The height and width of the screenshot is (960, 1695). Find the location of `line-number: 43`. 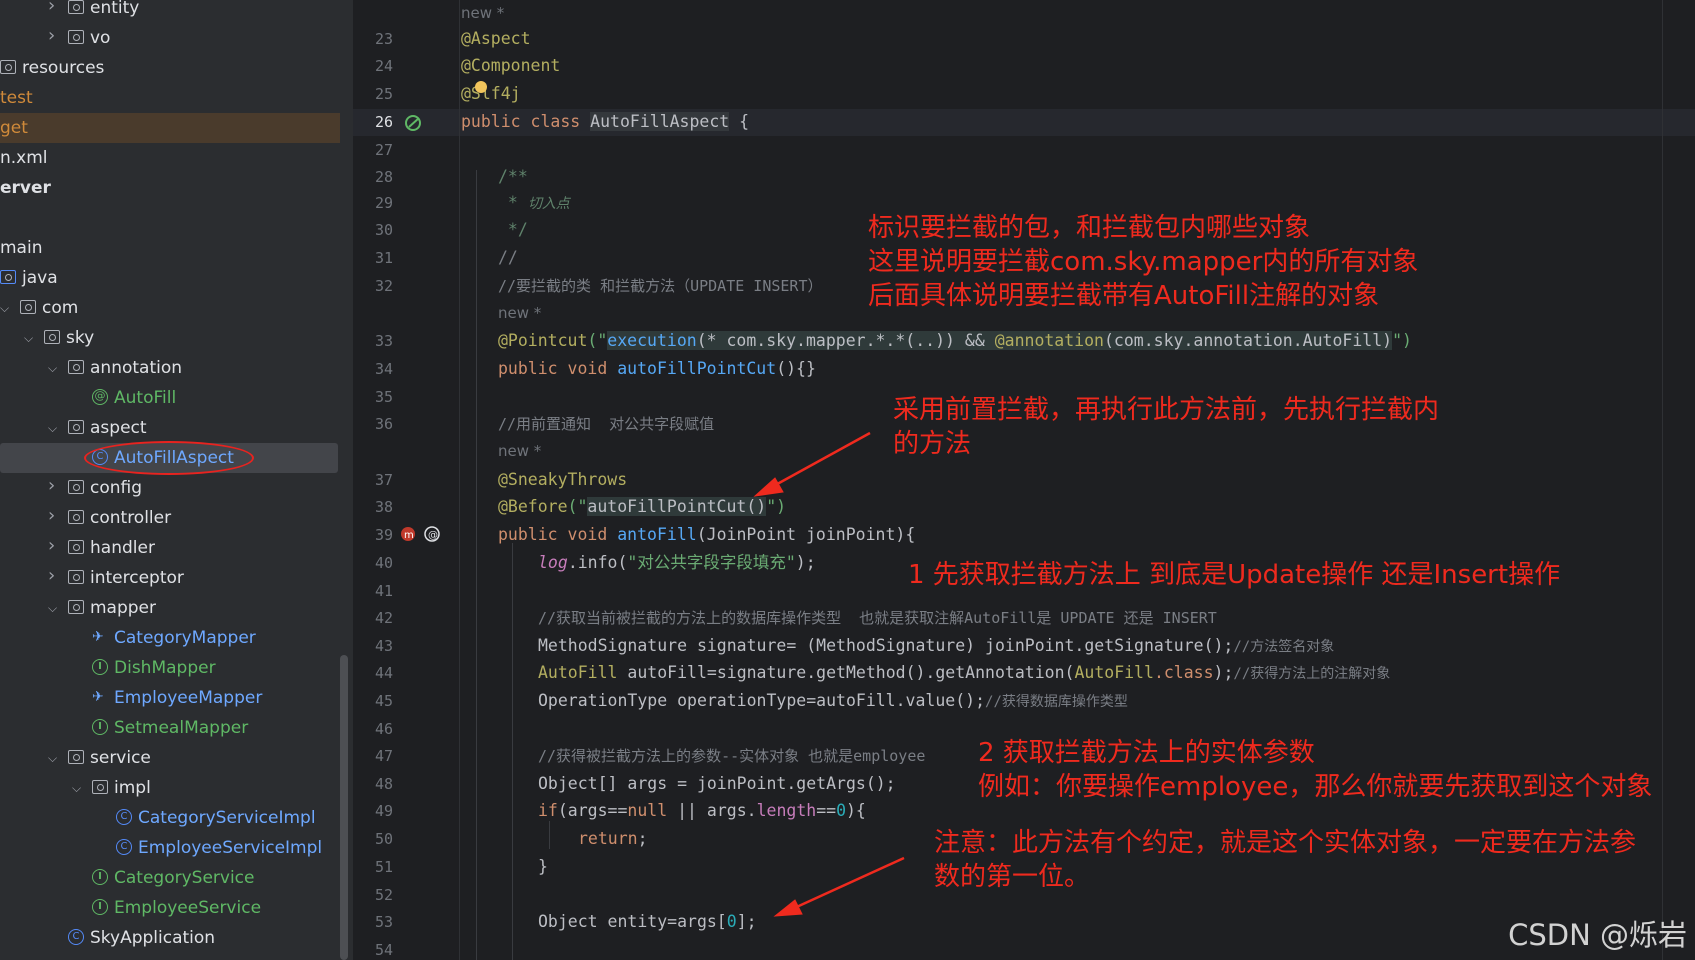

line-number: 43 is located at coordinates (383, 646).